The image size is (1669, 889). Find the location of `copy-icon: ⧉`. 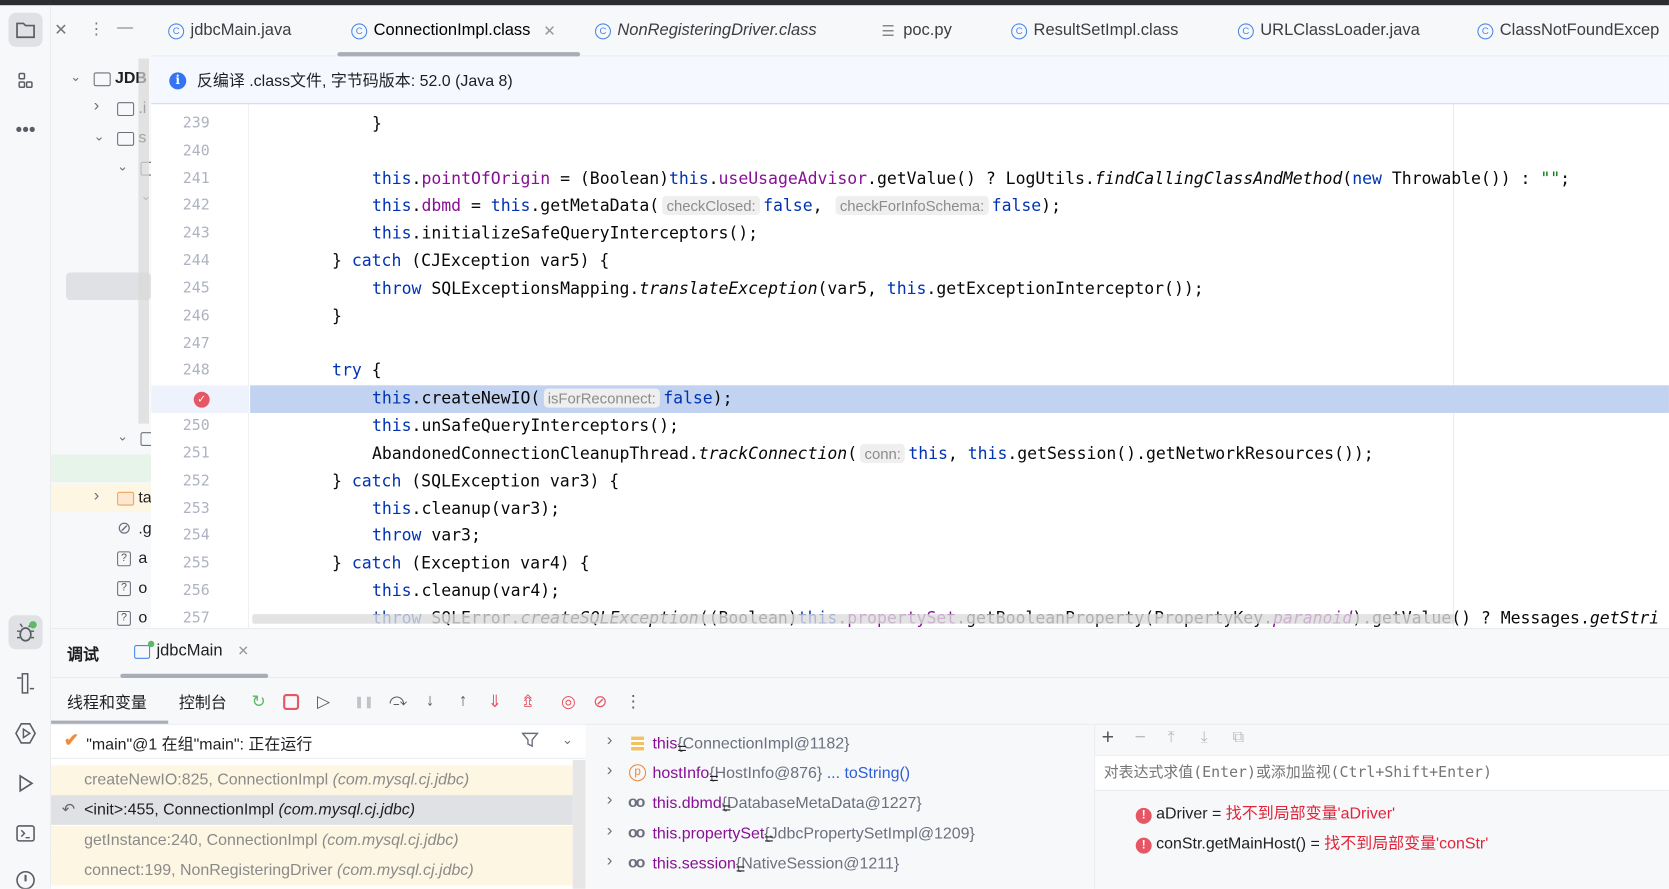

copy-icon: ⧉ is located at coordinates (1238, 737).